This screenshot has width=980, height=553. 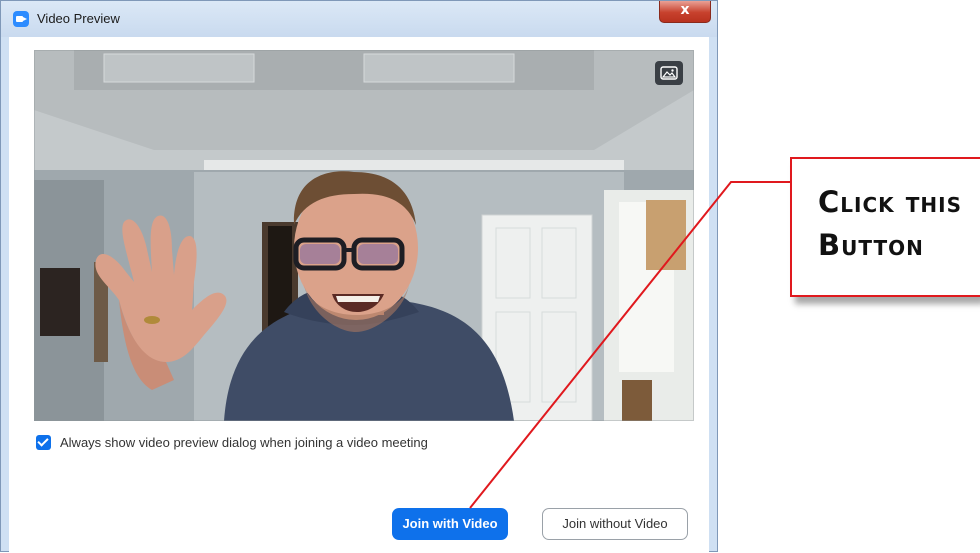 I want to click on annotation-text: Click this Button, so click(x=890, y=224).